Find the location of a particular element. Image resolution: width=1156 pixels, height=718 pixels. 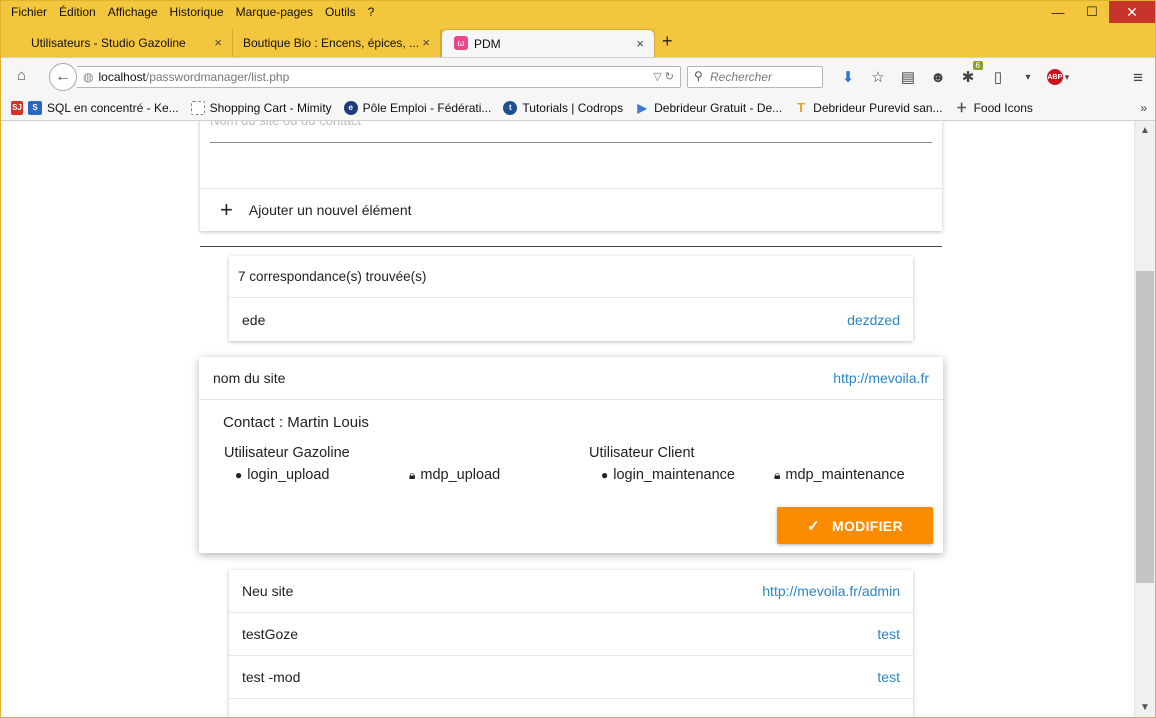

maximize-button: ☐ is located at coordinates (1092, 12).